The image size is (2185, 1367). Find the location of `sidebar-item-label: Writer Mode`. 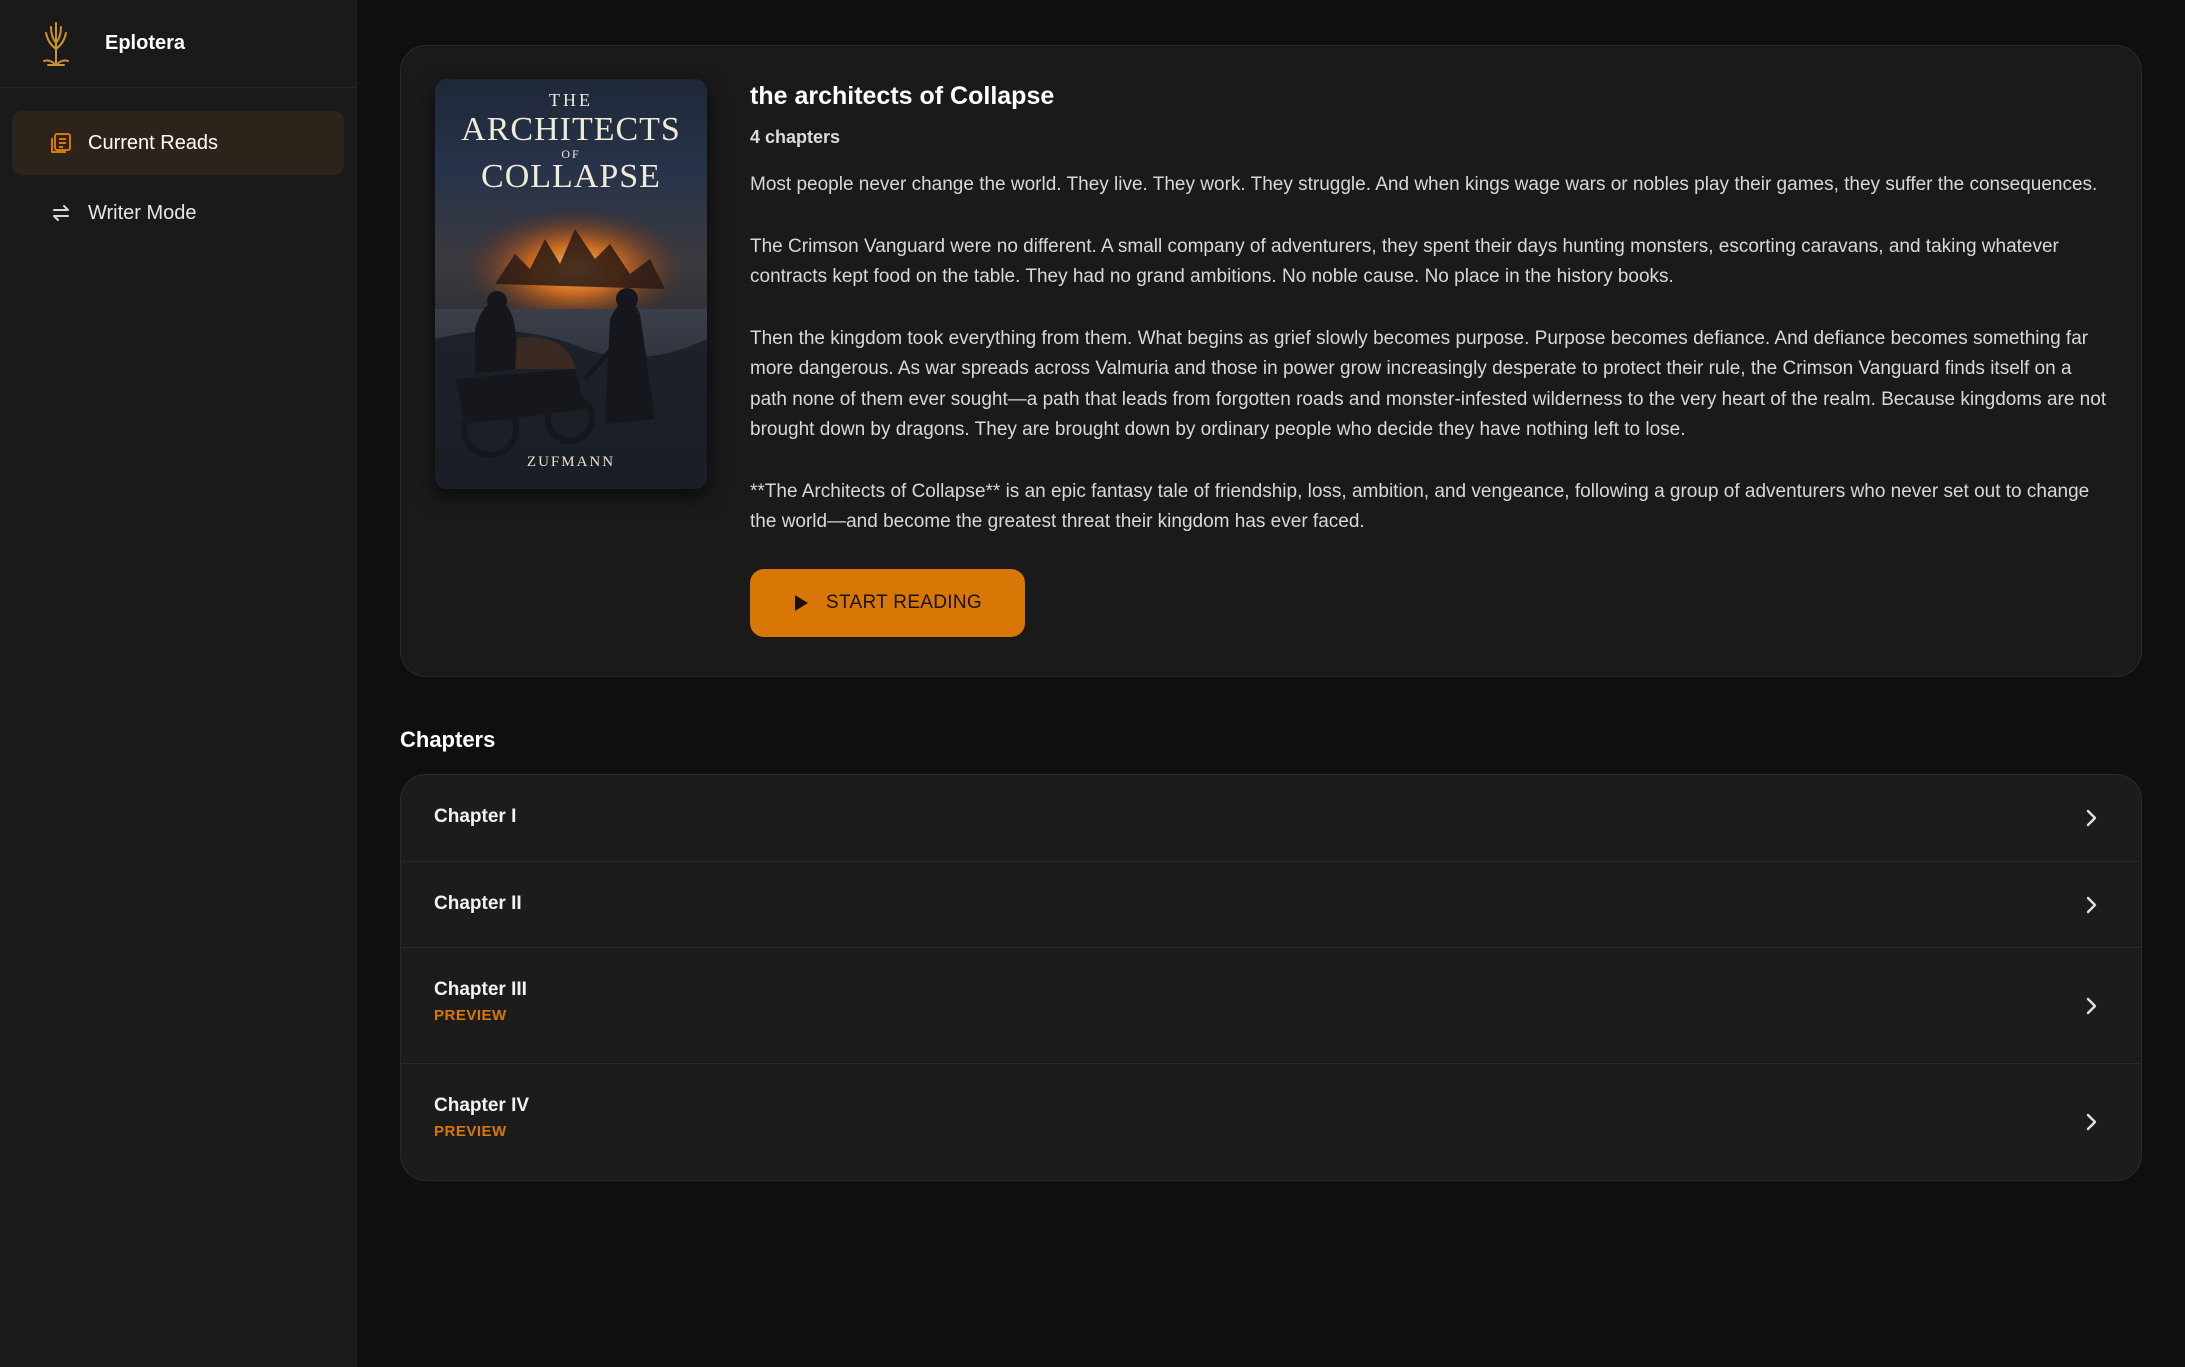

sidebar-item-label: Writer Mode is located at coordinates (142, 212).